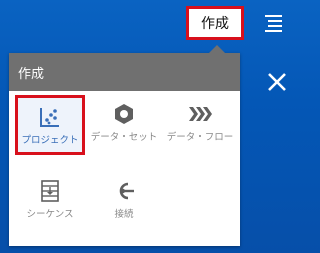 This screenshot has width=320, height=253. What do you see at coordinates (277, 82) in the screenshot?
I see `close-icon` at bounding box center [277, 82].